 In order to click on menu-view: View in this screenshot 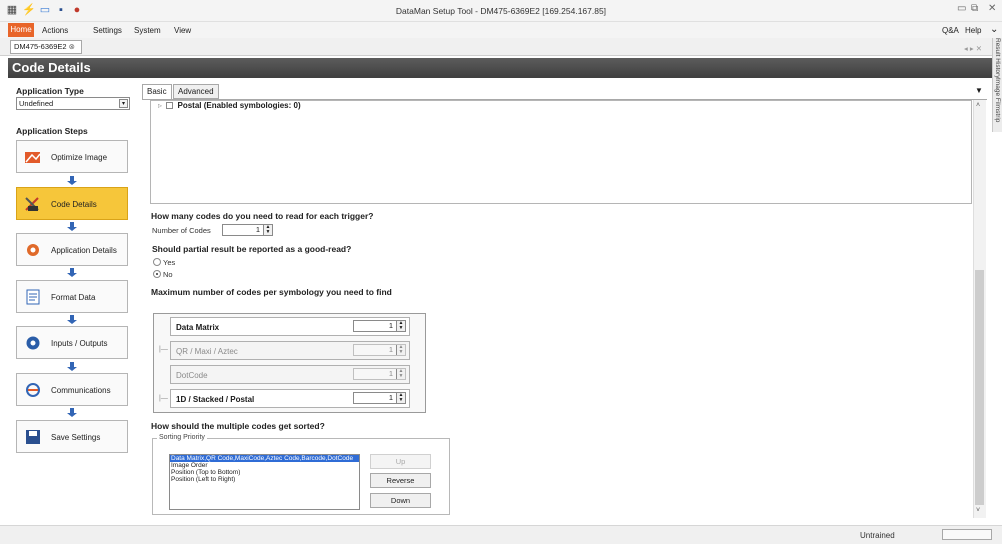, I will do `click(182, 30)`.